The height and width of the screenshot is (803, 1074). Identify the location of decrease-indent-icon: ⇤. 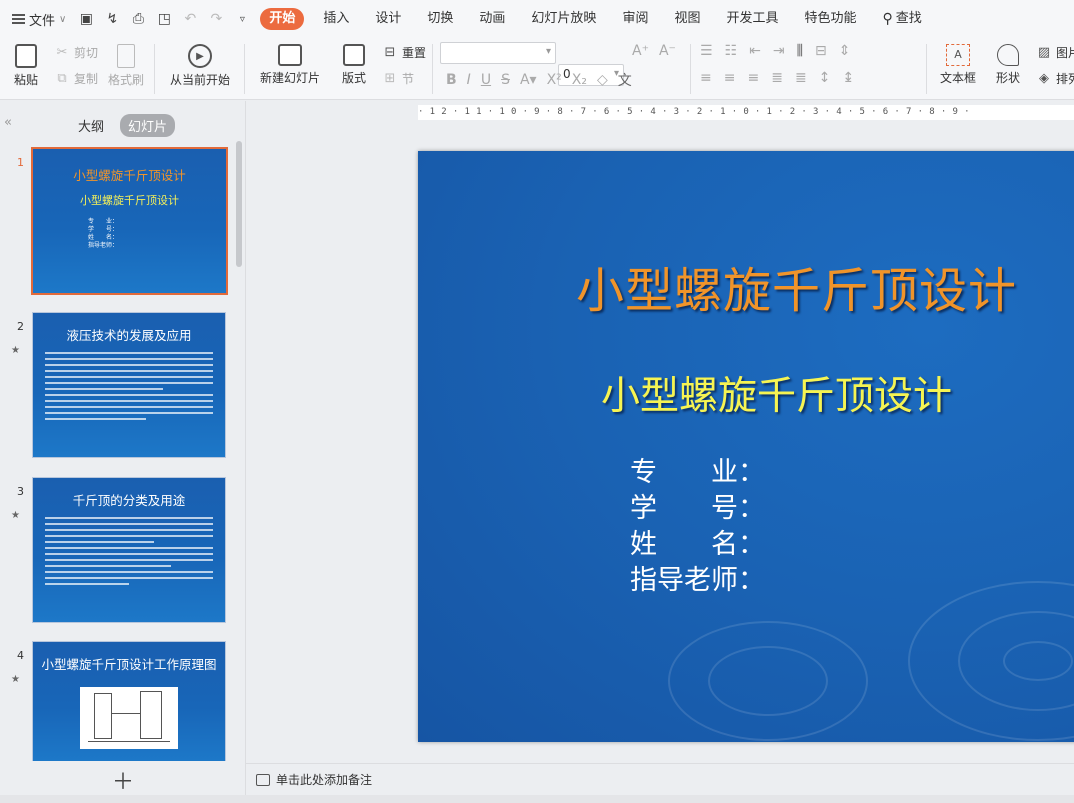
(755, 51).